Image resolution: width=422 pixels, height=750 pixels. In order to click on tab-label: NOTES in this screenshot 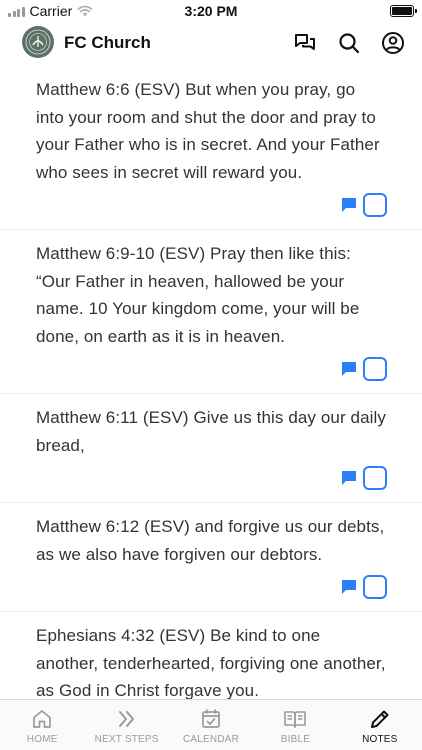, I will do `click(380, 739)`.